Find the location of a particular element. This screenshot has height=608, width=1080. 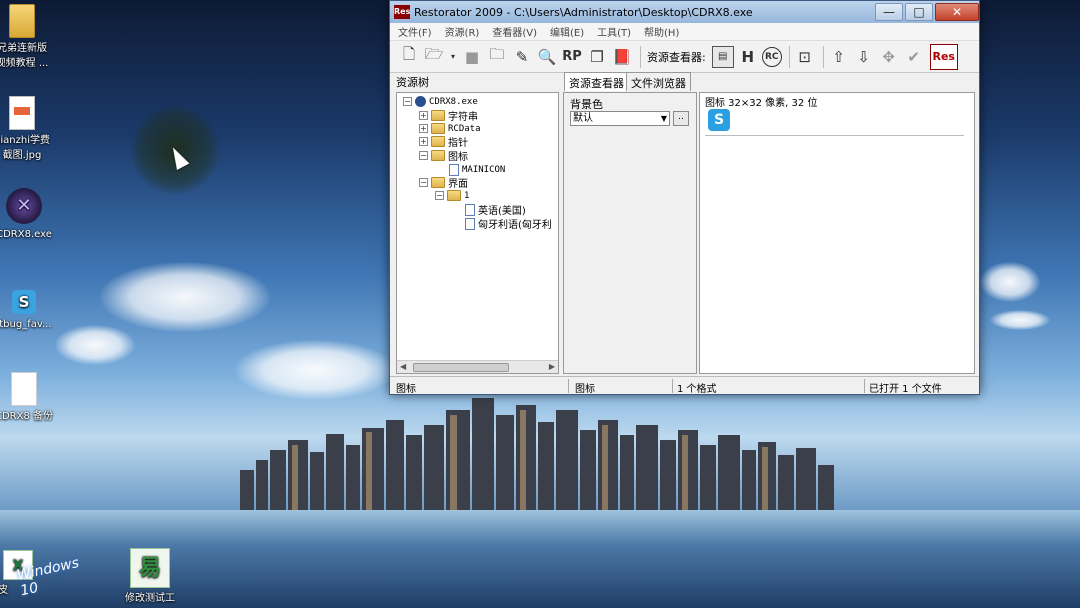

menu-edit: 编辑(E) is located at coordinates (567, 31).